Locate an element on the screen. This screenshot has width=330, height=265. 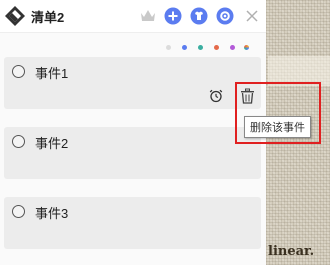
delete-tooltip: 删除该事件 is located at coordinates (277, 127).